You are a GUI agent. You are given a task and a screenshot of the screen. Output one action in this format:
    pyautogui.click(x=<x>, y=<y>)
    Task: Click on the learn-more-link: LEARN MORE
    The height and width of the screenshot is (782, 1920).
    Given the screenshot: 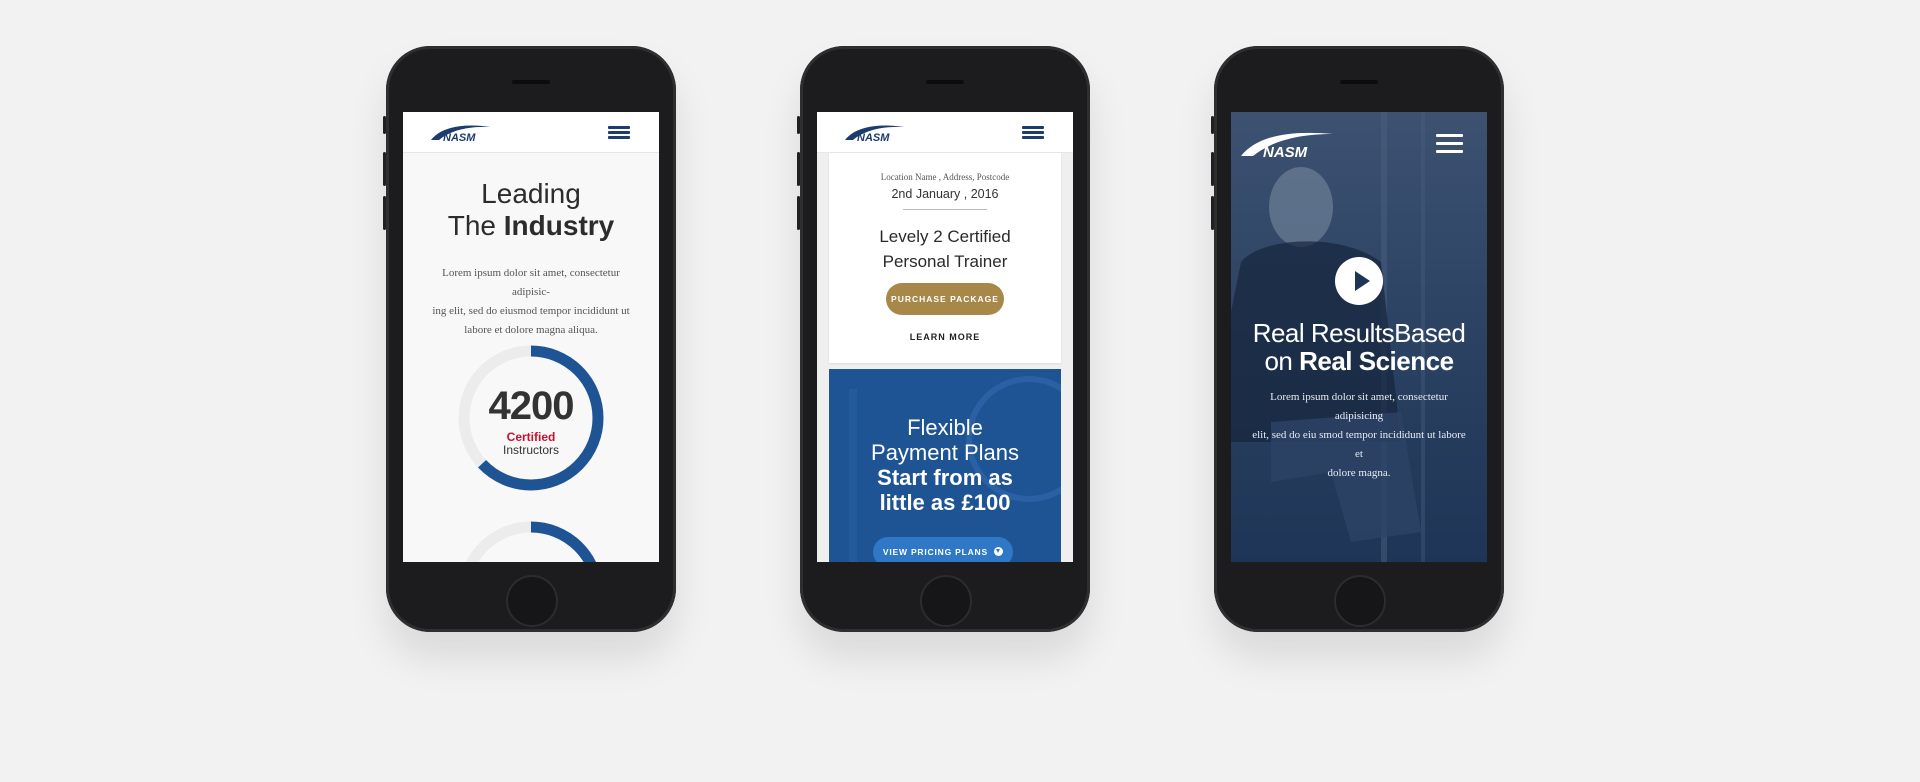 What is the action you would take?
    pyautogui.click(x=945, y=337)
    